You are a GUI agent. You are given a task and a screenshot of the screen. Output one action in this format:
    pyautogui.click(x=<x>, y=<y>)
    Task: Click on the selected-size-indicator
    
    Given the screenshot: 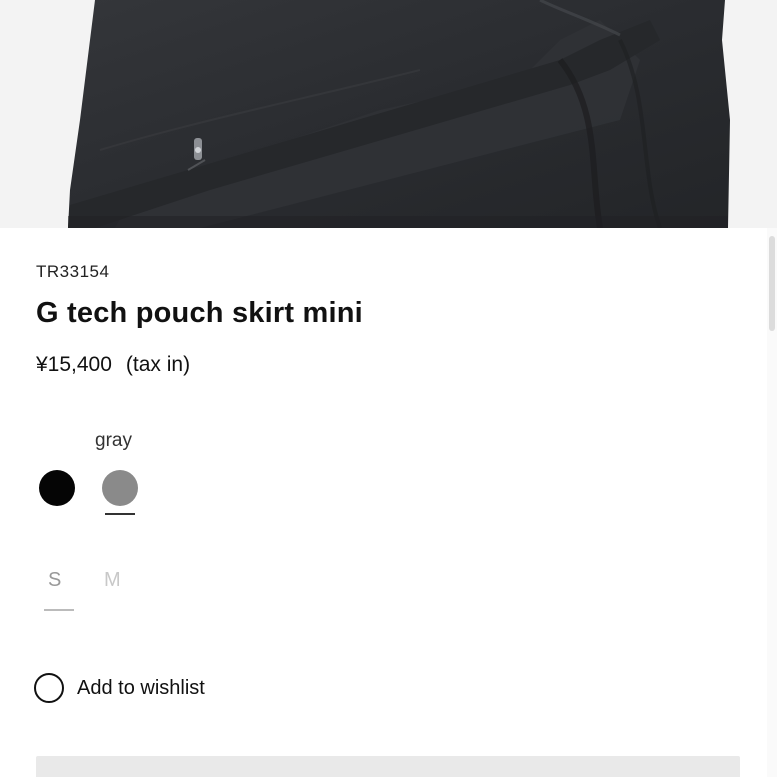 What is the action you would take?
    pyautogui.click(x=59, y=610)
    